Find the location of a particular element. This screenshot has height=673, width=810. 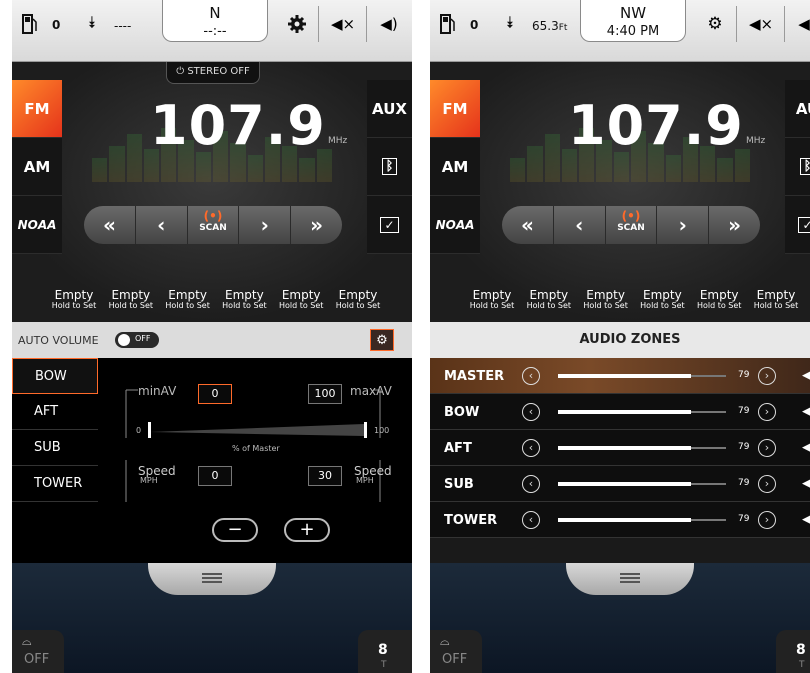

stereo-button: ⏻ STEREO OFF is located at coordinates (213, 73).